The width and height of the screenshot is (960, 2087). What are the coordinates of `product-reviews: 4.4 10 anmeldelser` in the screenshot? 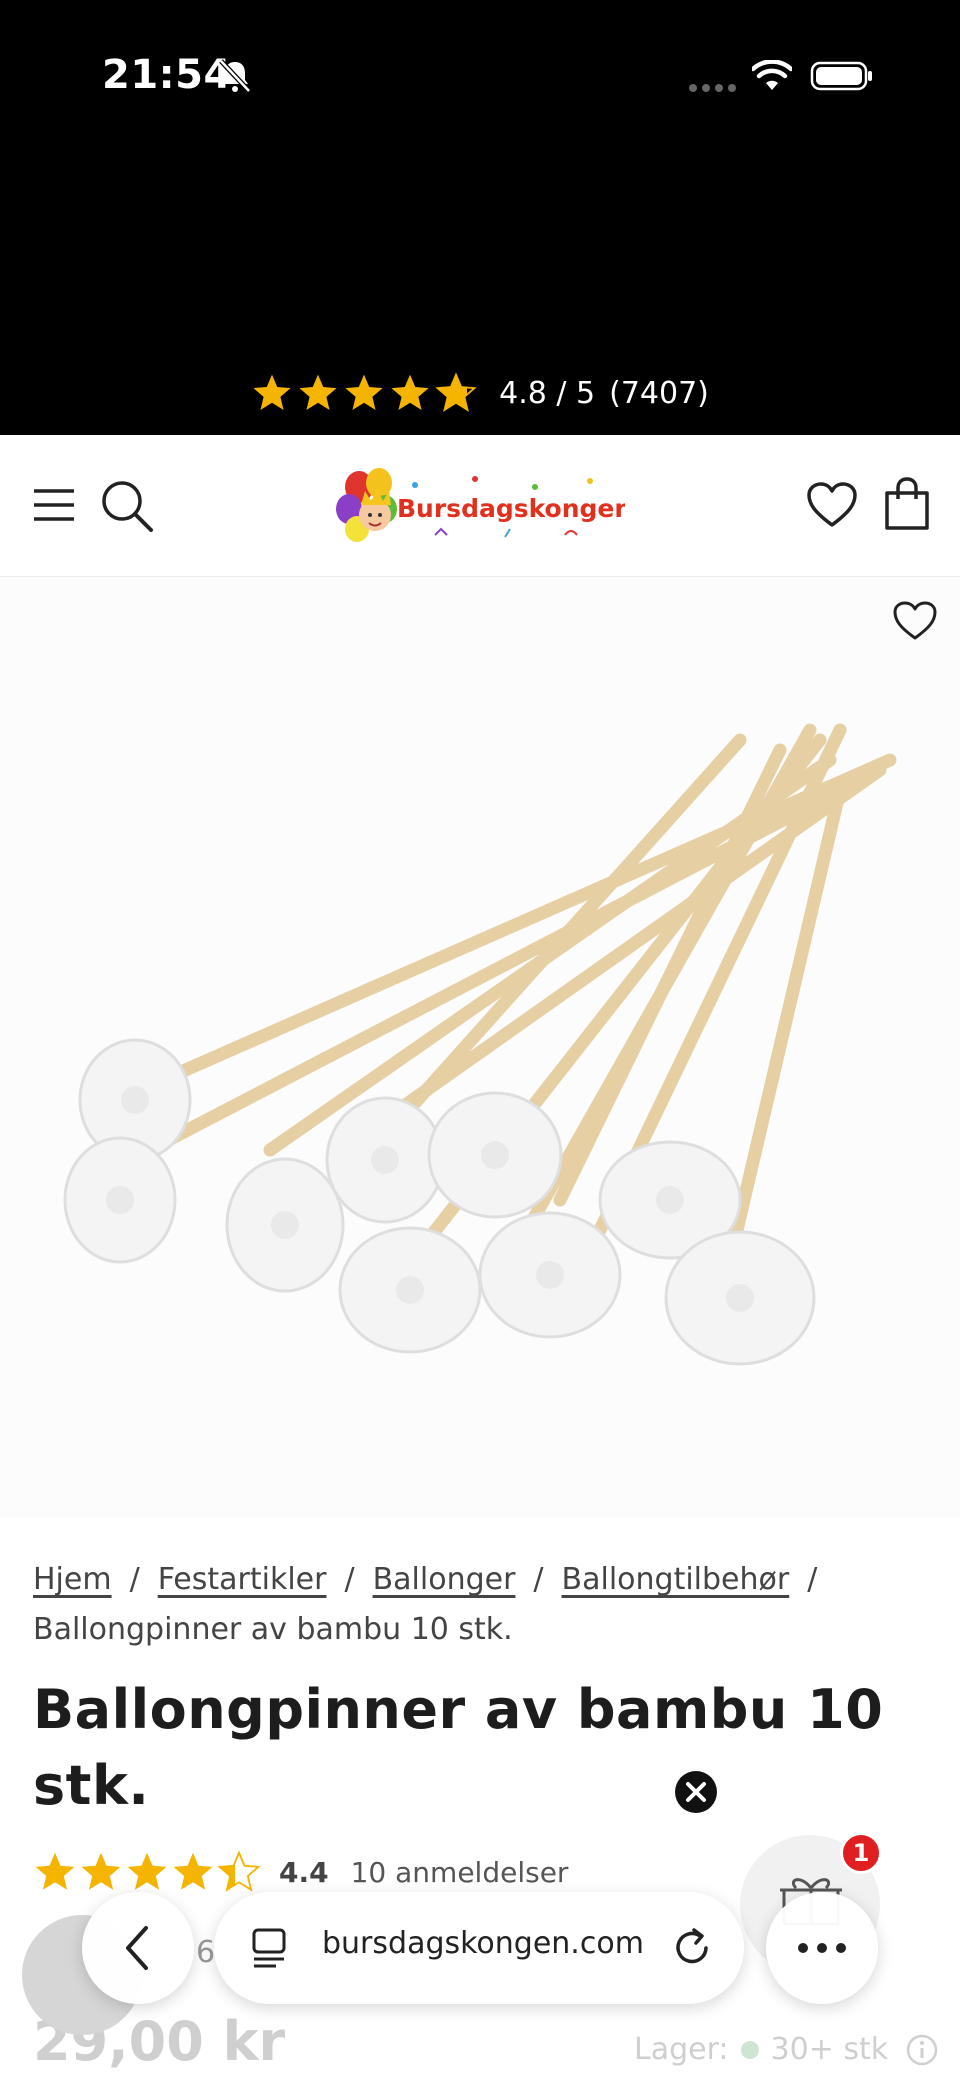 It's located at (300, 1872).